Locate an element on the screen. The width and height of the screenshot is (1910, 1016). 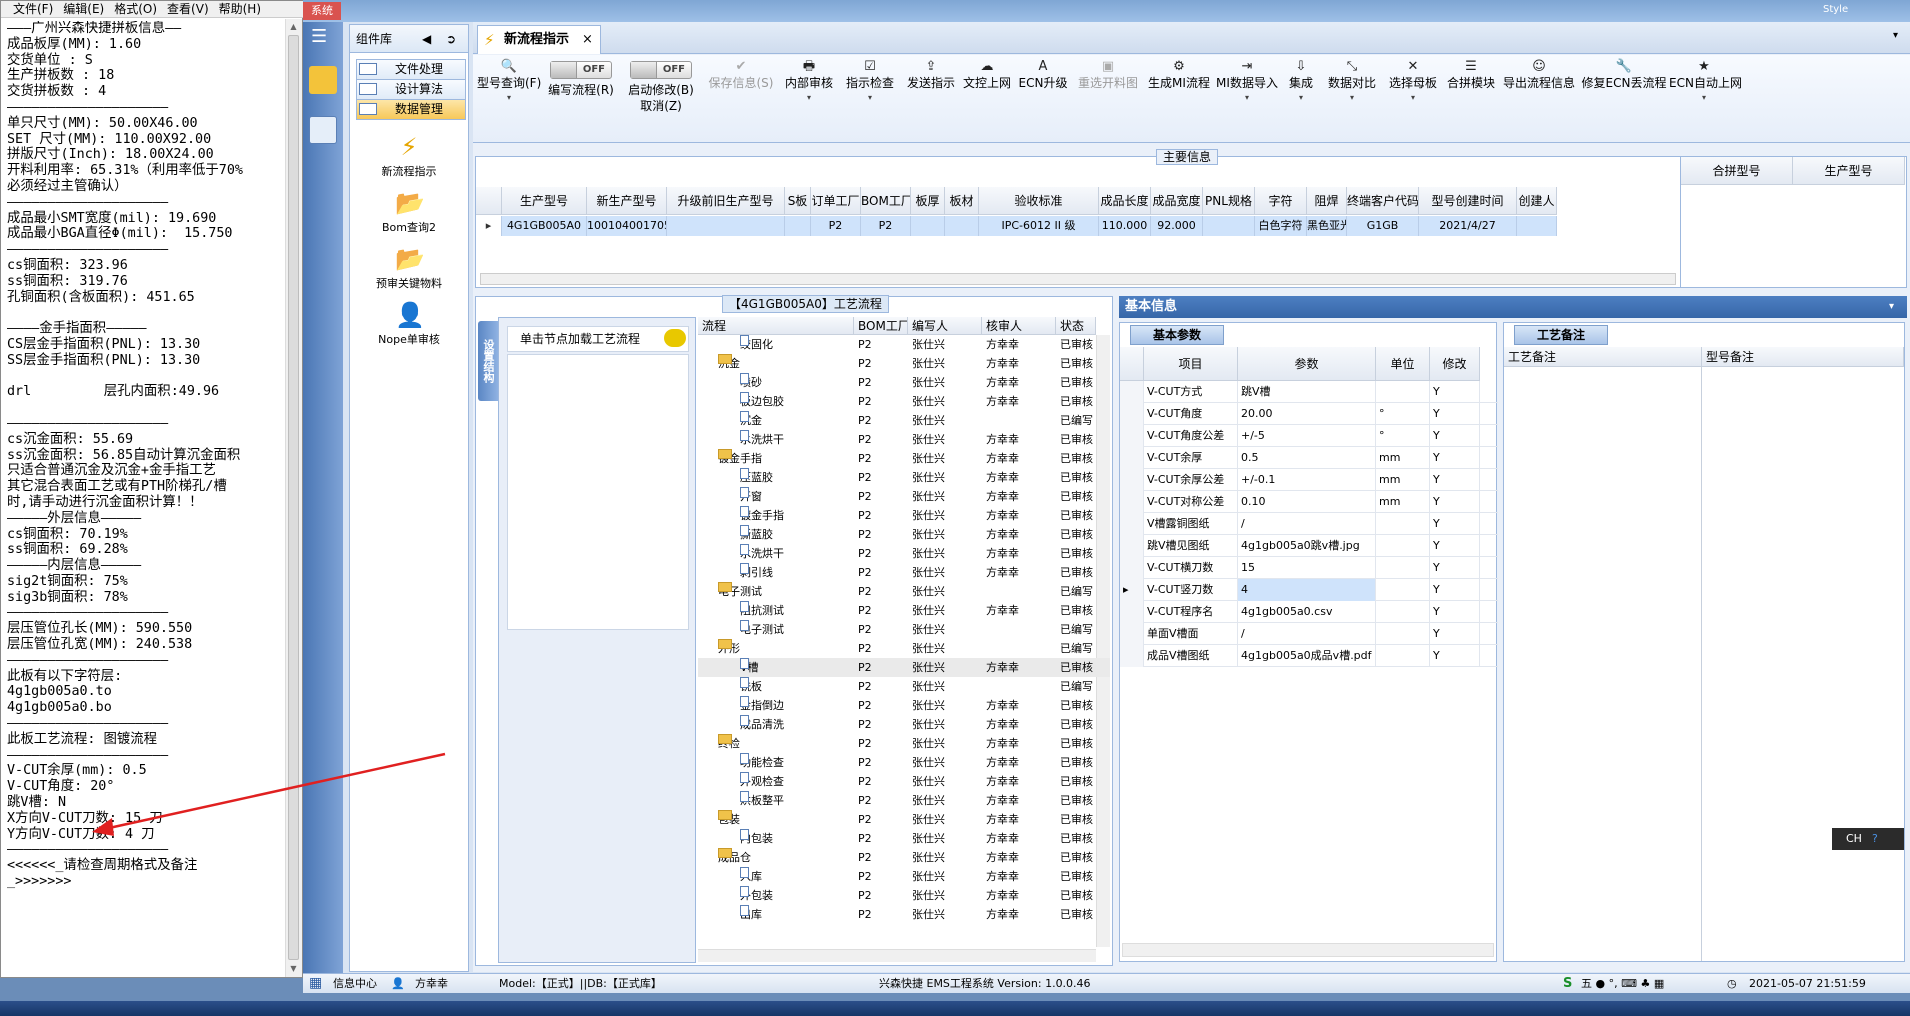
red-arrow-annotation is located at coordinates (269, 794).